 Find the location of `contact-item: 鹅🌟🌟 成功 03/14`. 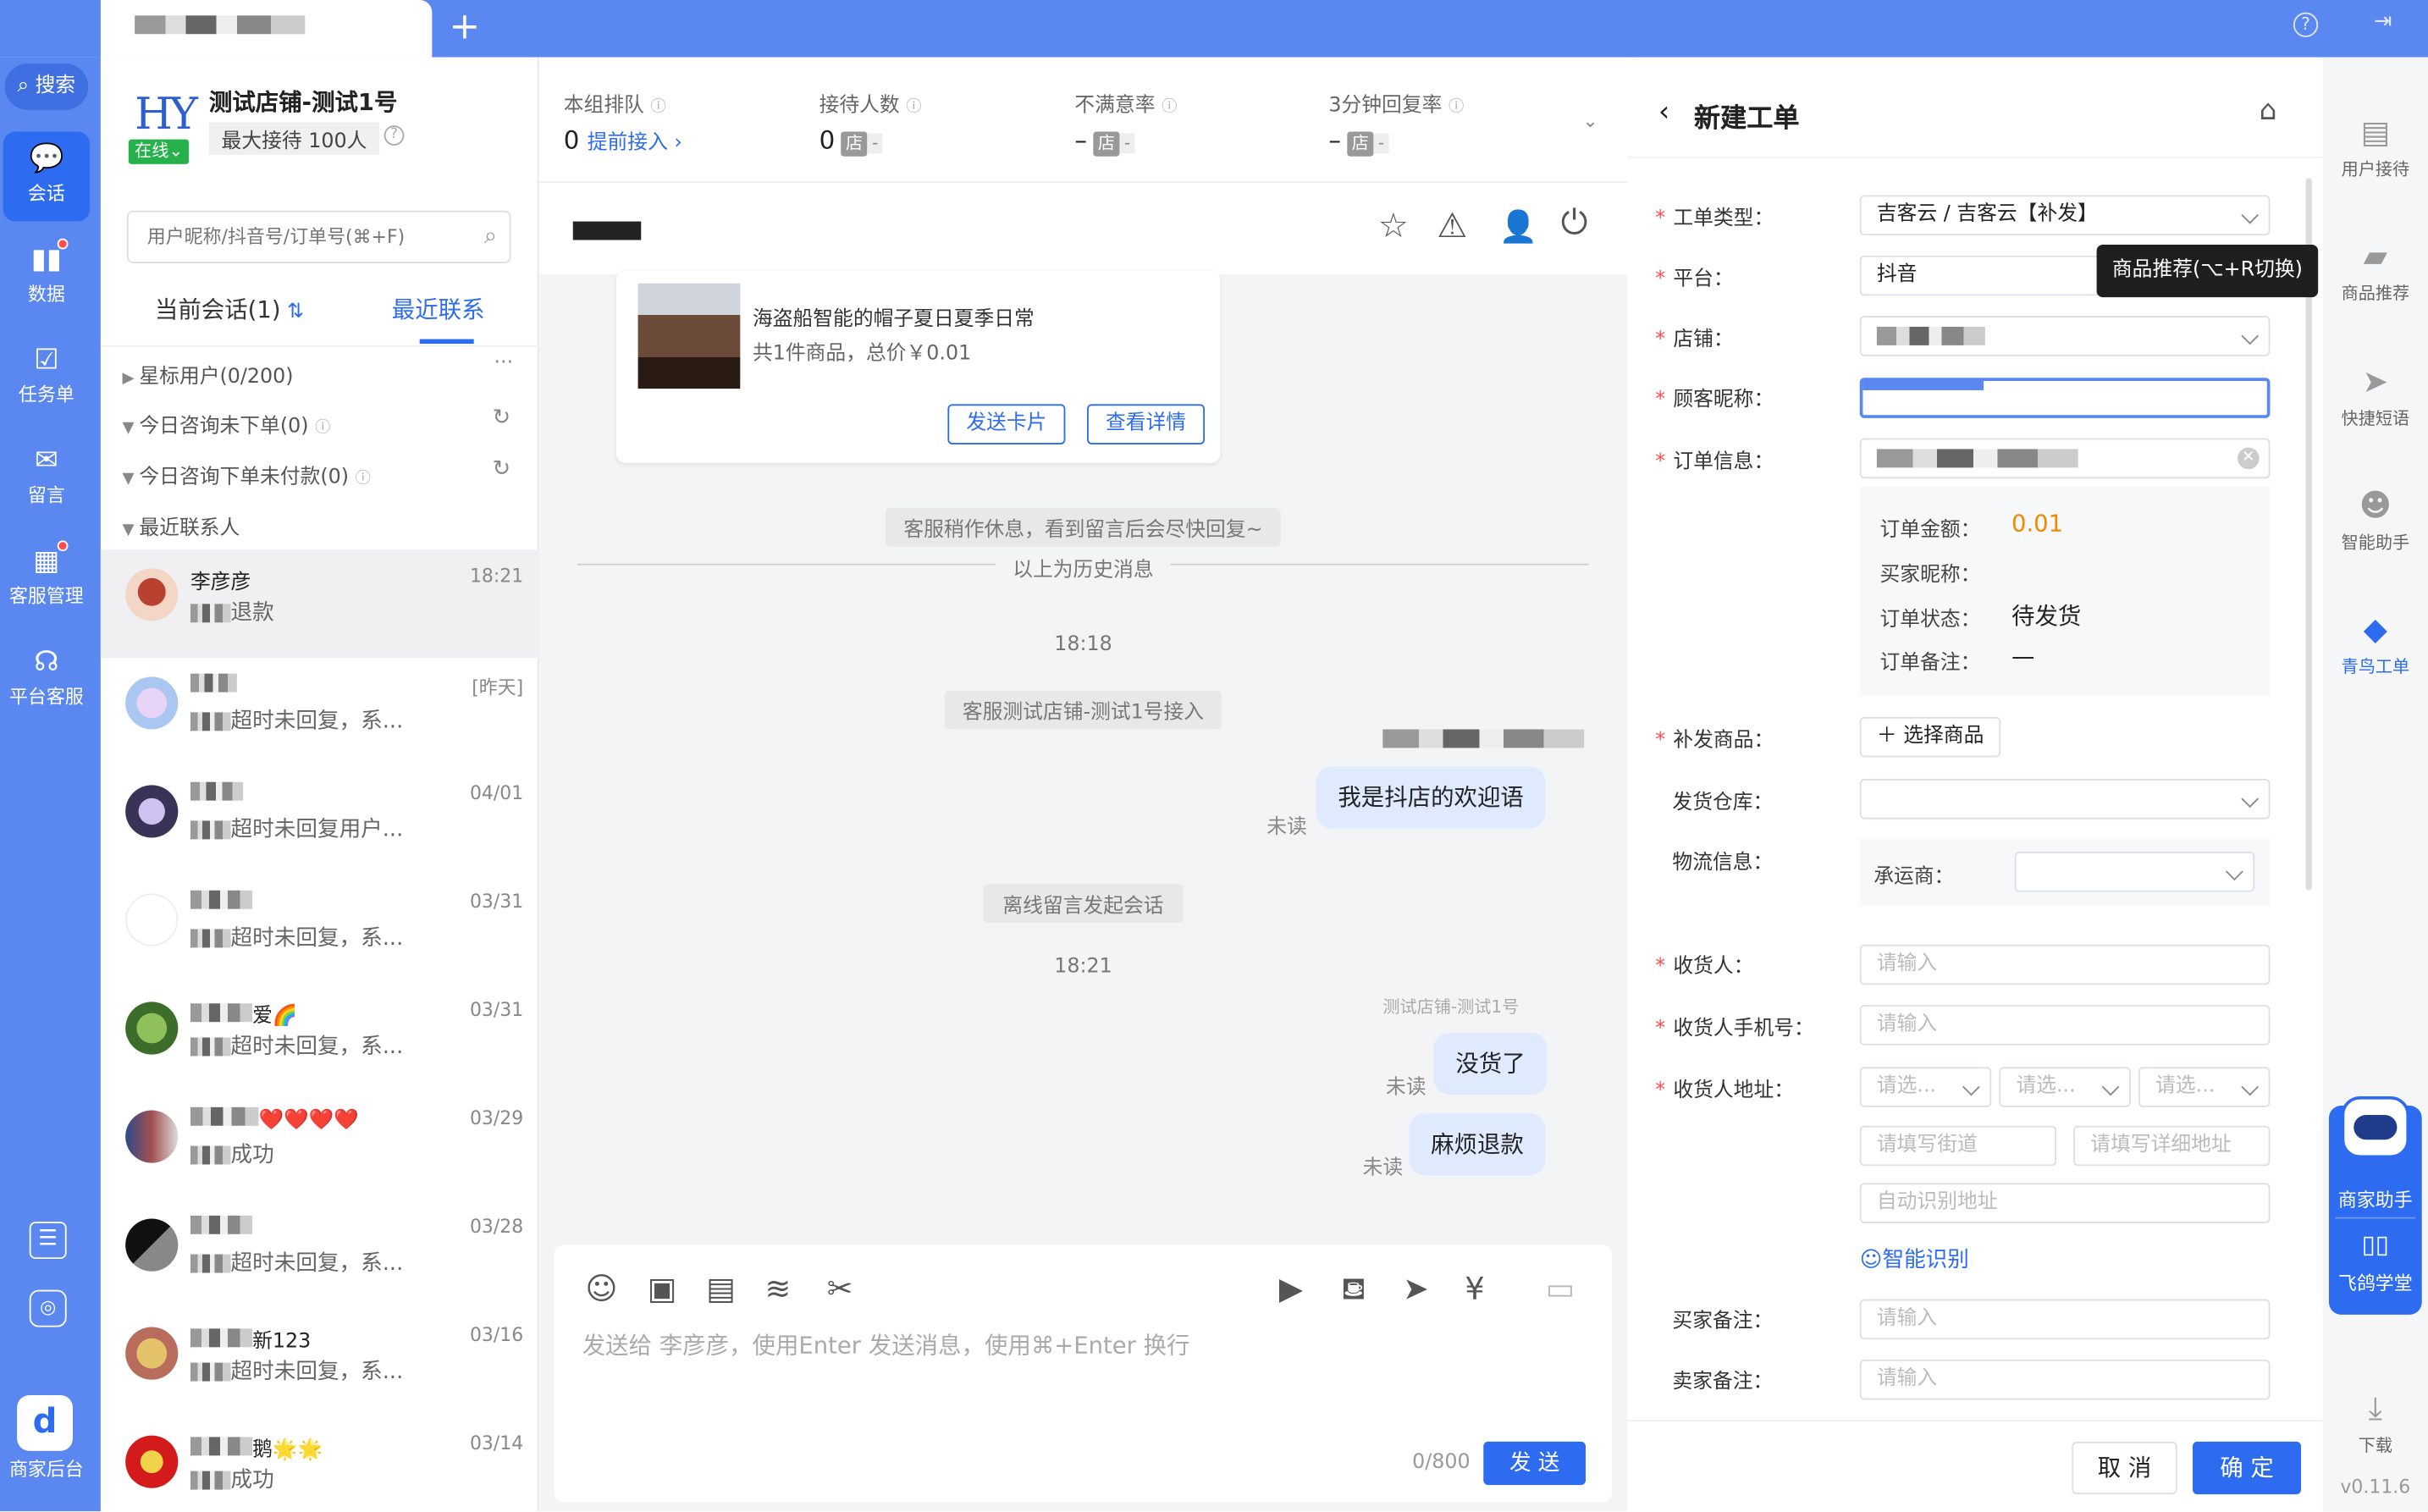

contact-item: 鹅🌟🌟 成功 03/14 is located at coordinates (320, 1464).